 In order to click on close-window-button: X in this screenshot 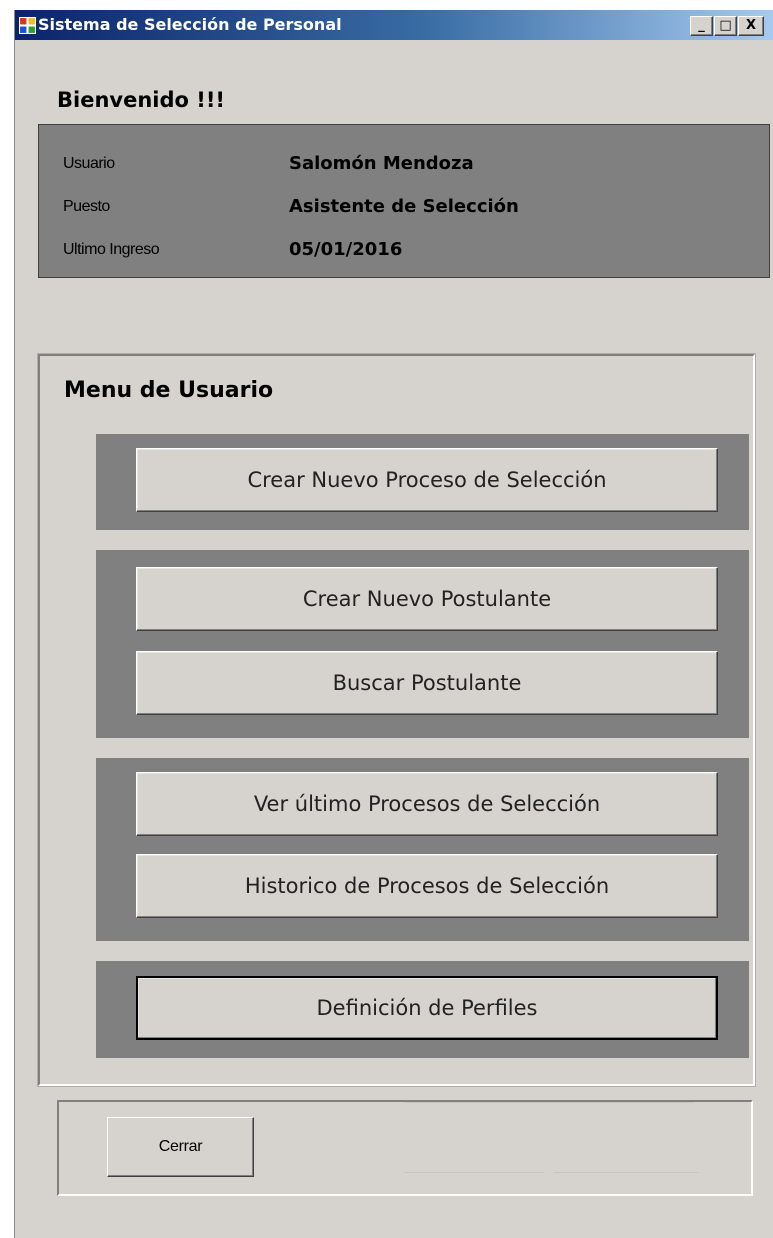, I will do `click(751, 26)`.